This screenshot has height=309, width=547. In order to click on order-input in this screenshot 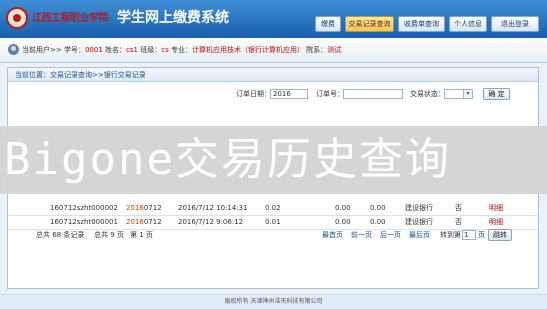, I will do `click(373, 94)`.